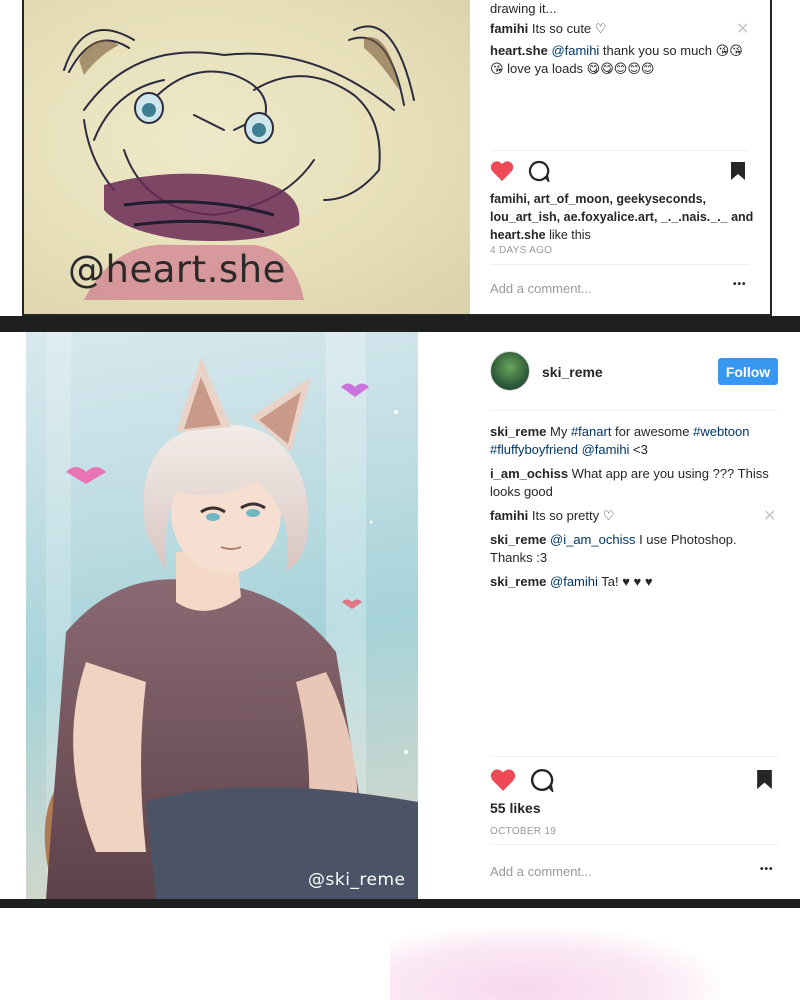 The height and width of the screenshot is (1000, 800). I want to click on comment: famihi Its so cute ♡, so click(548, 29).